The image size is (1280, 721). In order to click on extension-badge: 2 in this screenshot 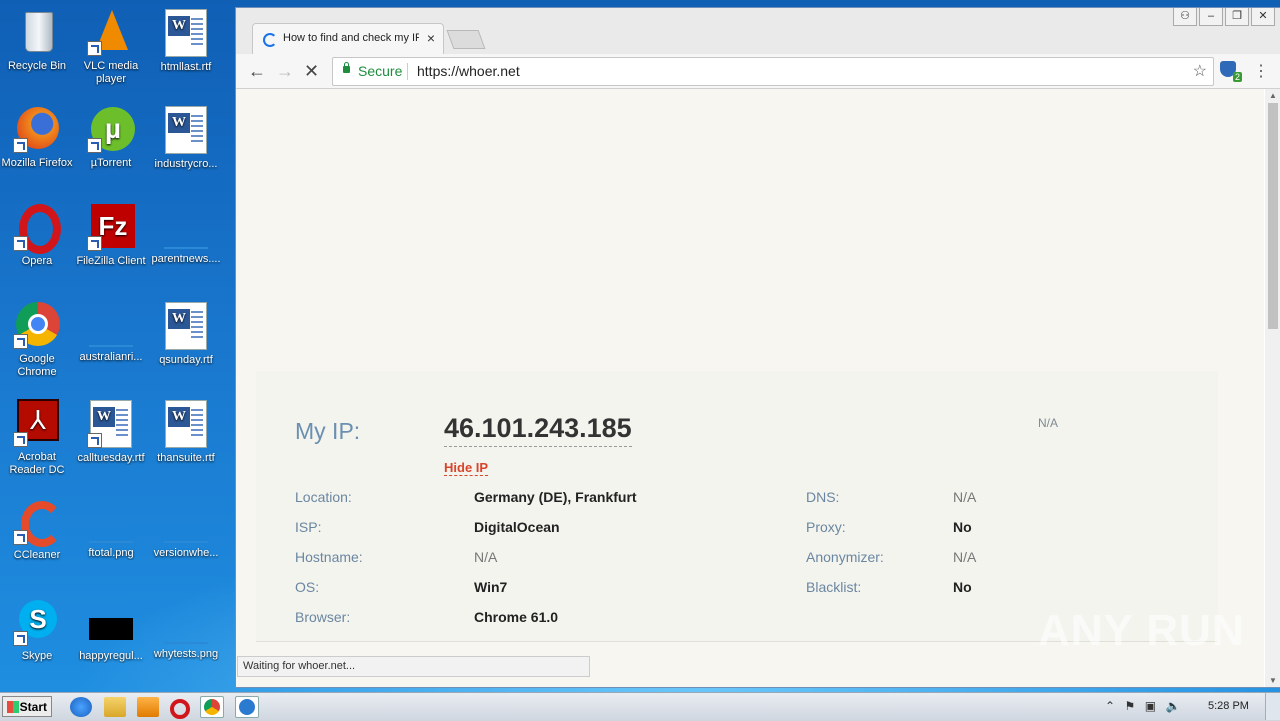, I will do `click(1237, 77)`.